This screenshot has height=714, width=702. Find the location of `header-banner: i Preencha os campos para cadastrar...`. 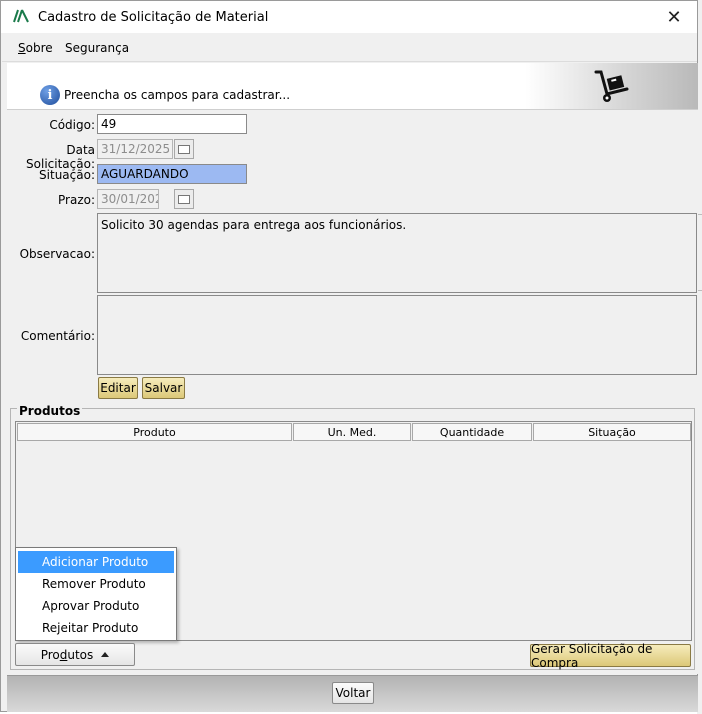

header-banner: i Preencha os campos para cadastrar... is located at coordinates (352, 86).